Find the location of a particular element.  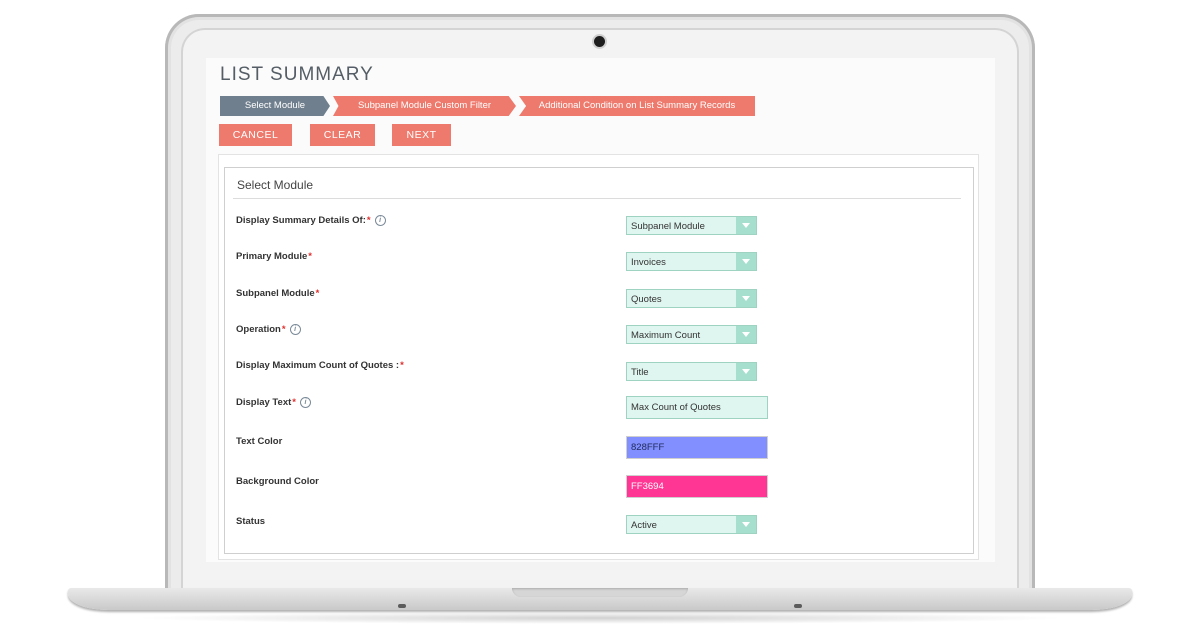

cancel-button: CANCEL is located at coordinates (255, 135).